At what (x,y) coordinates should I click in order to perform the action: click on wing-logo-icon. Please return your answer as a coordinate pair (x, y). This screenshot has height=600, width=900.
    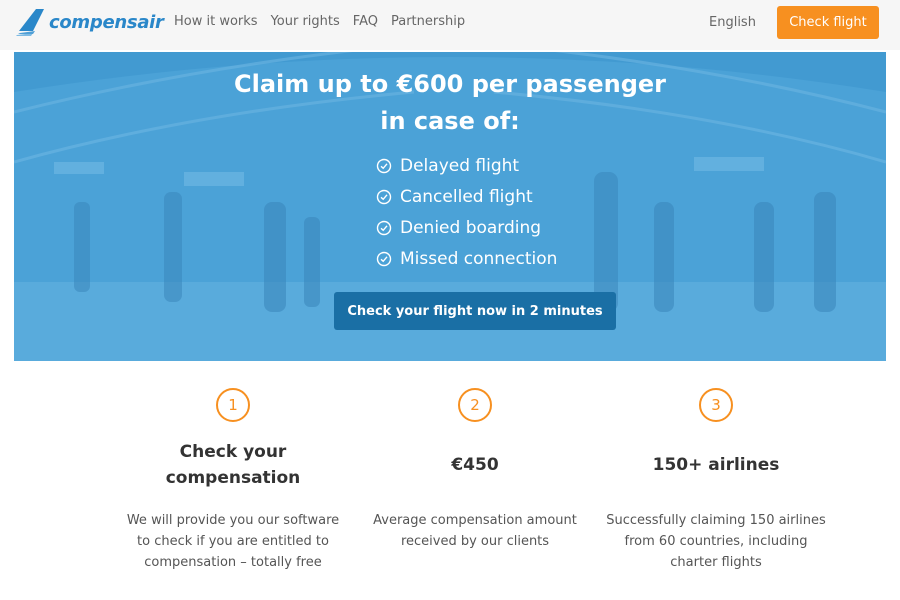
    Looking at the image, I should click on (30, 22).